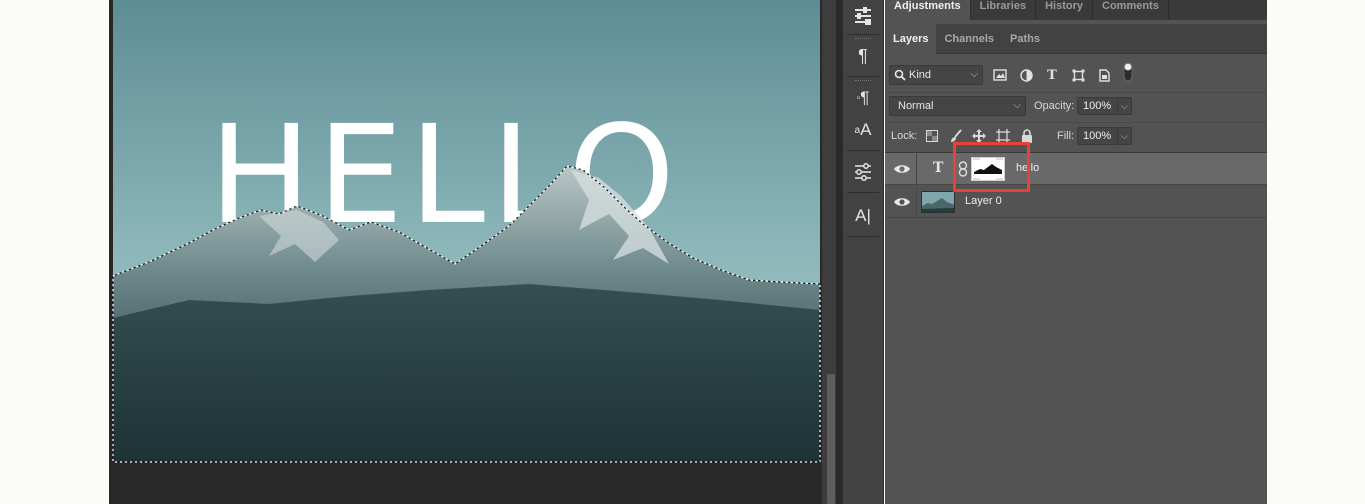 Image resolution: width=1365 pixels, height=504 pixels. What do you see at coordinates (920, 75) in the screenshot?
I see `filter-kind-label: Kind` at bounding box center [920, 75].